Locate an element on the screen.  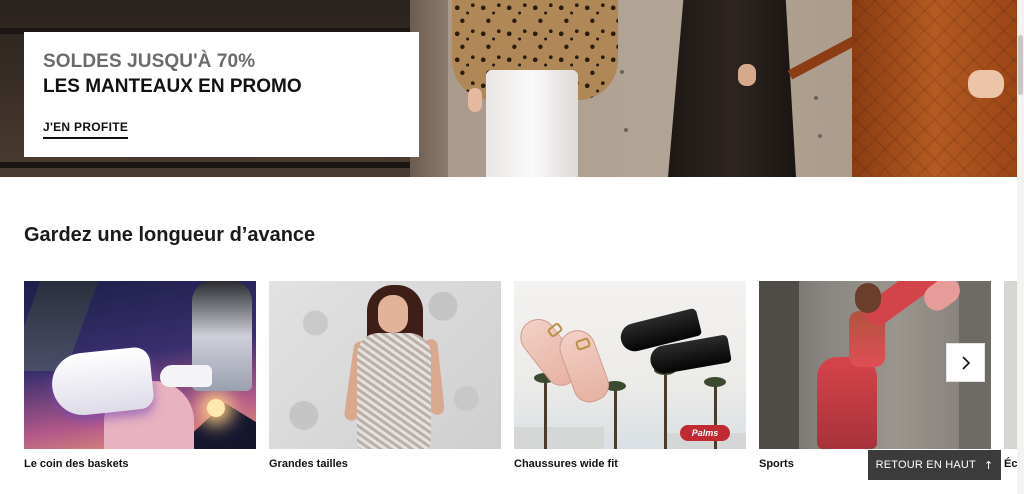
page-scrollbar is located at coordinates (1020, 247).